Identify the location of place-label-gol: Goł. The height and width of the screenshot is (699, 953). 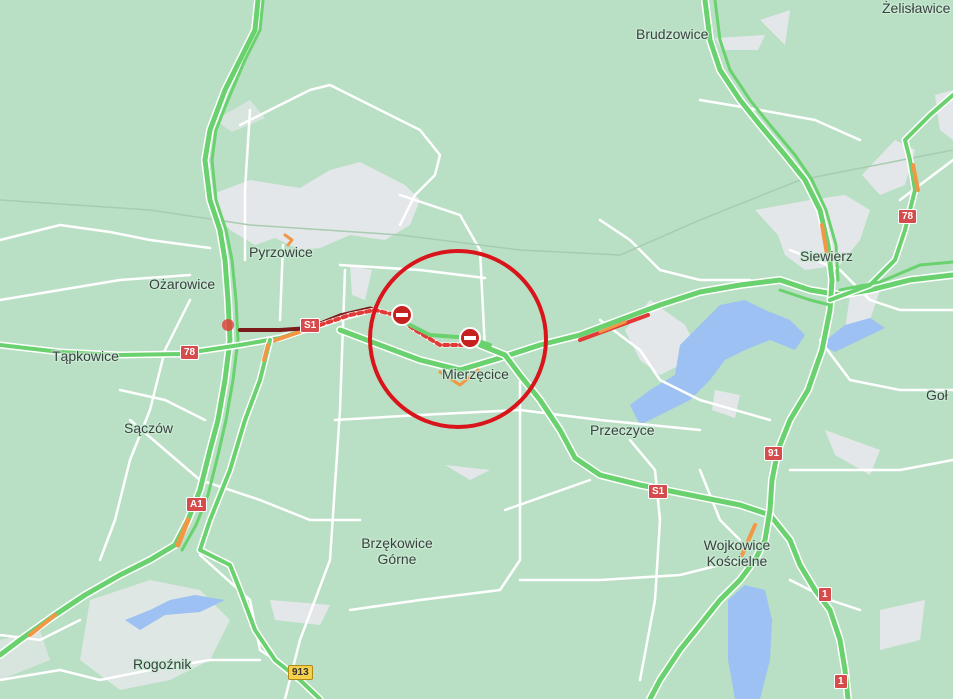
(937, 395).